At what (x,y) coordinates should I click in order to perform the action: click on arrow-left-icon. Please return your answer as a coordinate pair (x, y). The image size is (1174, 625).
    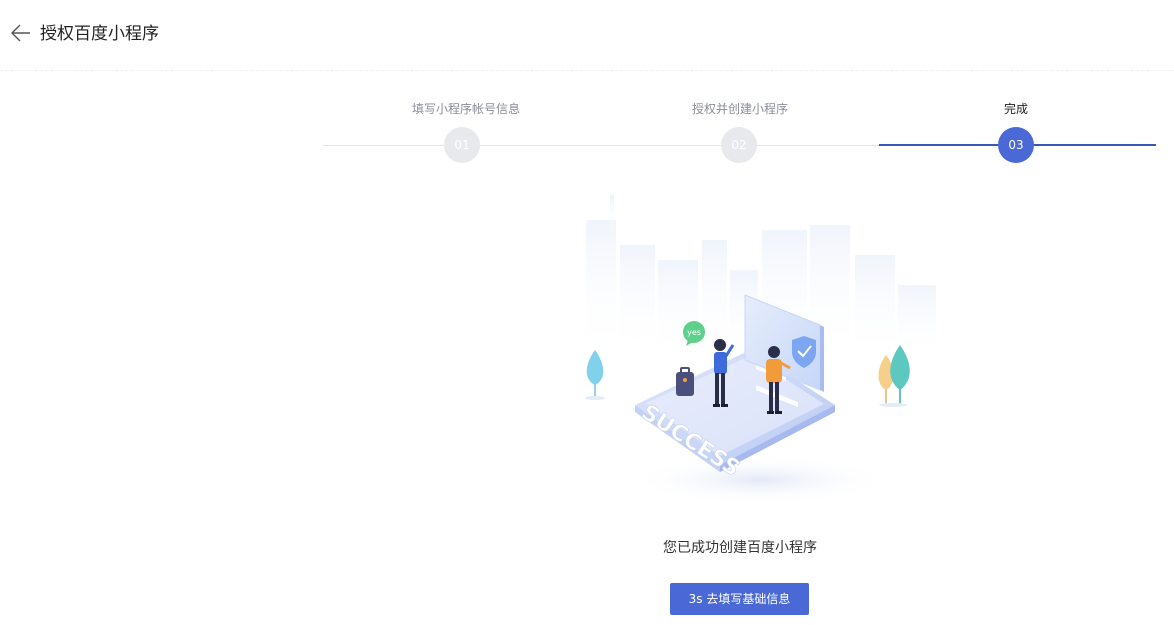
    Looking at the image, I should click on (20, 33).